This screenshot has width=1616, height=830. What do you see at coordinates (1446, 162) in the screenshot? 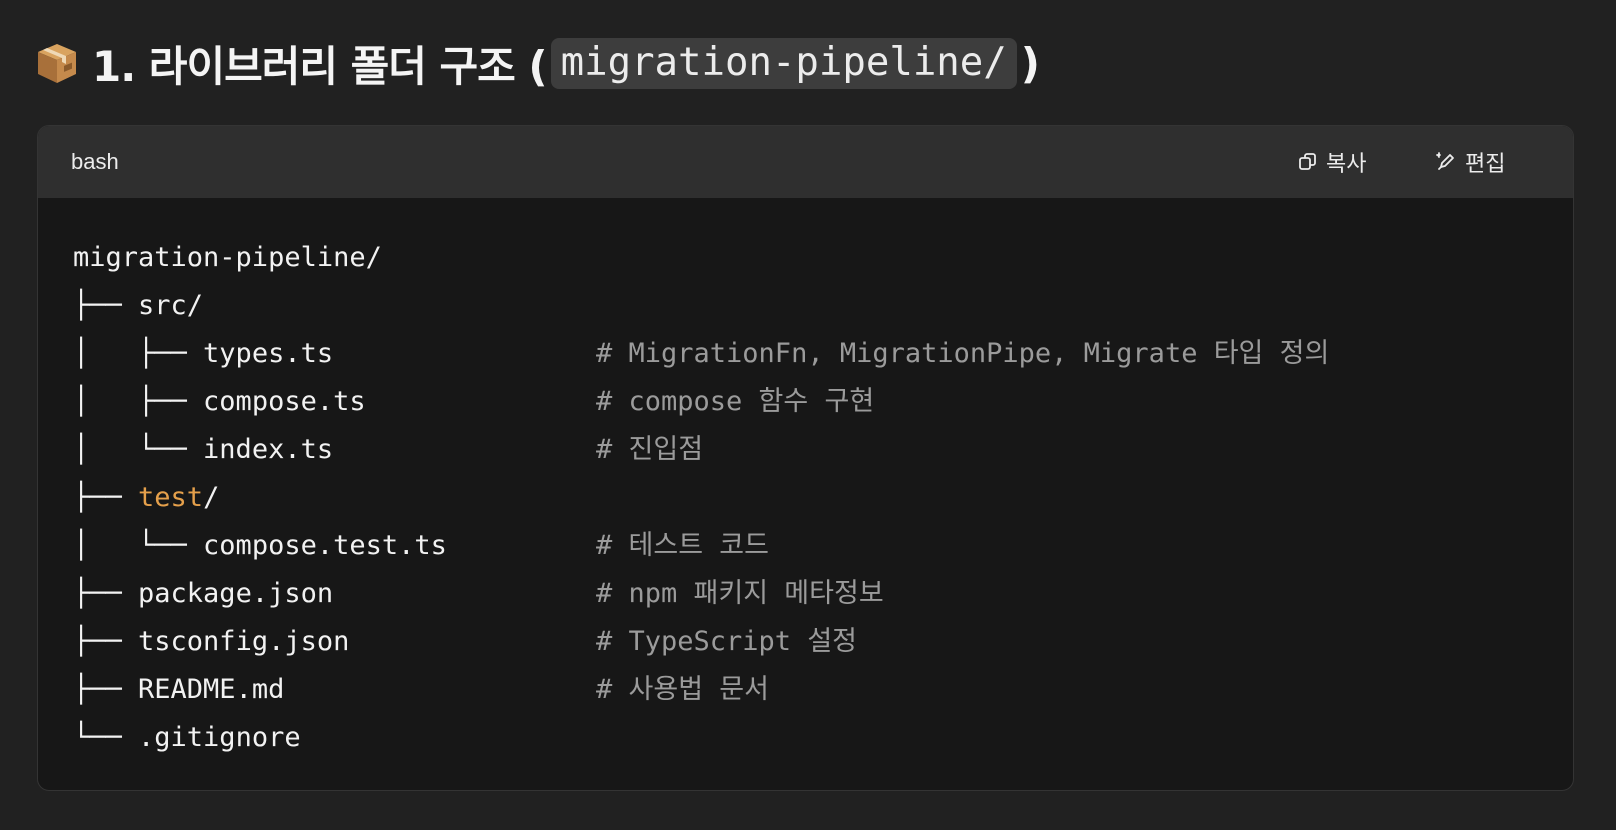
I see `edit-pencil-icon` at bounding box center [1446, 162].